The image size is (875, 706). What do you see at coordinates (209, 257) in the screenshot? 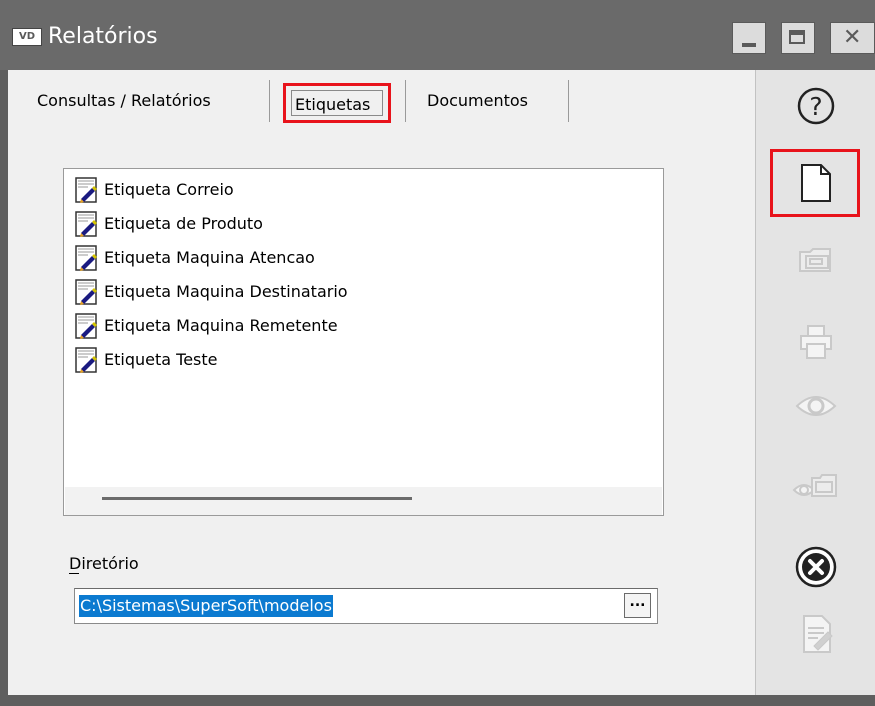
I see `list-item-label: Etiqueta Maquina Atencao` at bounding box center [209, 257].